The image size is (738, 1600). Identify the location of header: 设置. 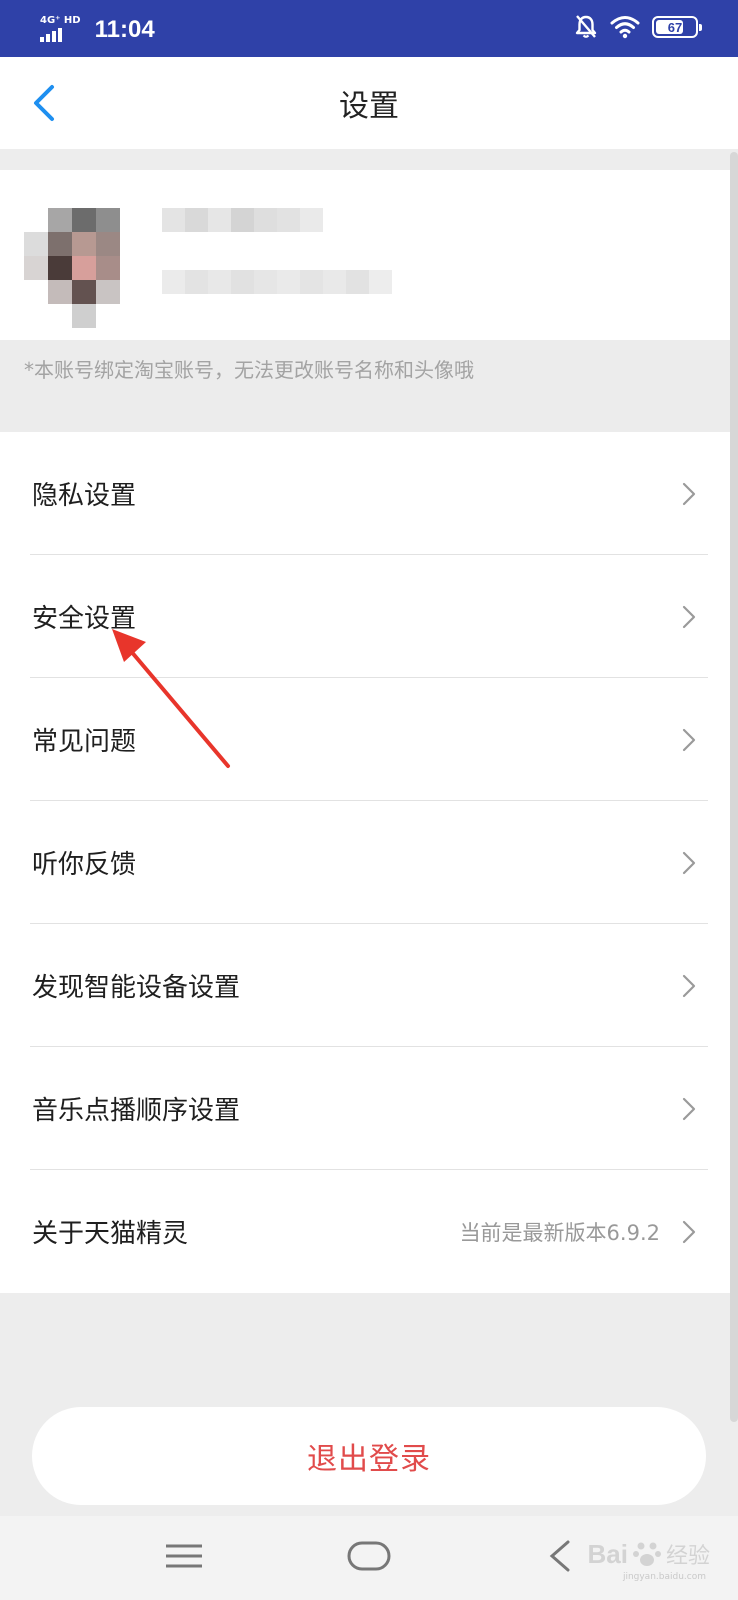
(369, 103).